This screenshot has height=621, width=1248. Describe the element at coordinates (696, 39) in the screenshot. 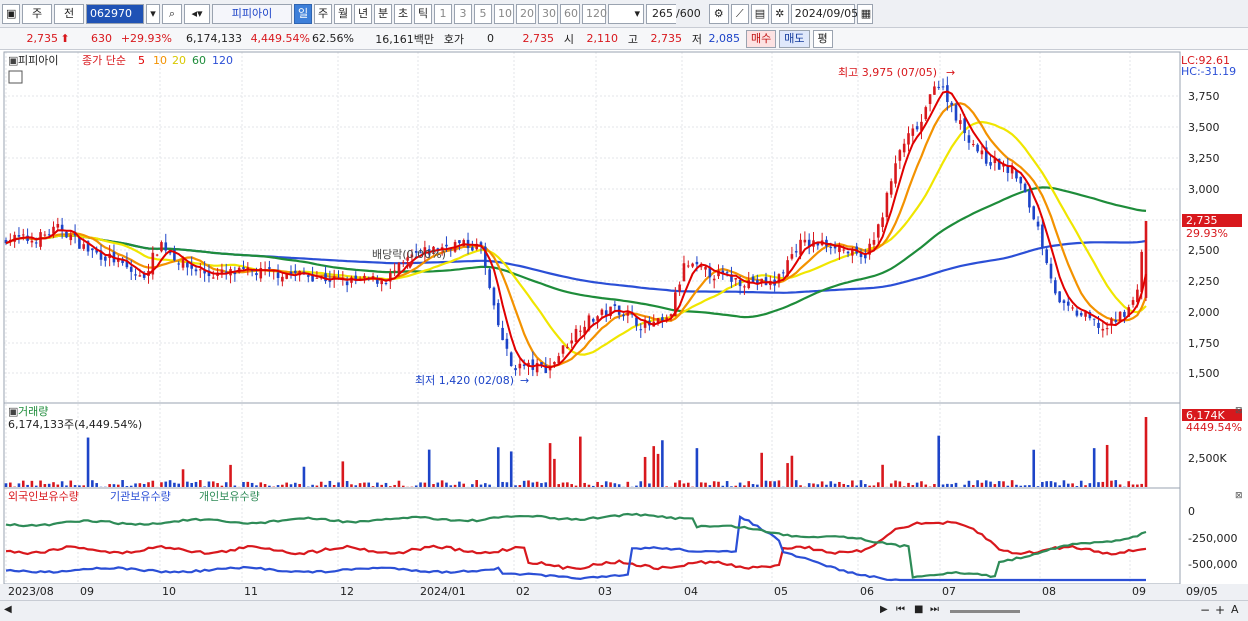

I see `low-label: 저` at that location.